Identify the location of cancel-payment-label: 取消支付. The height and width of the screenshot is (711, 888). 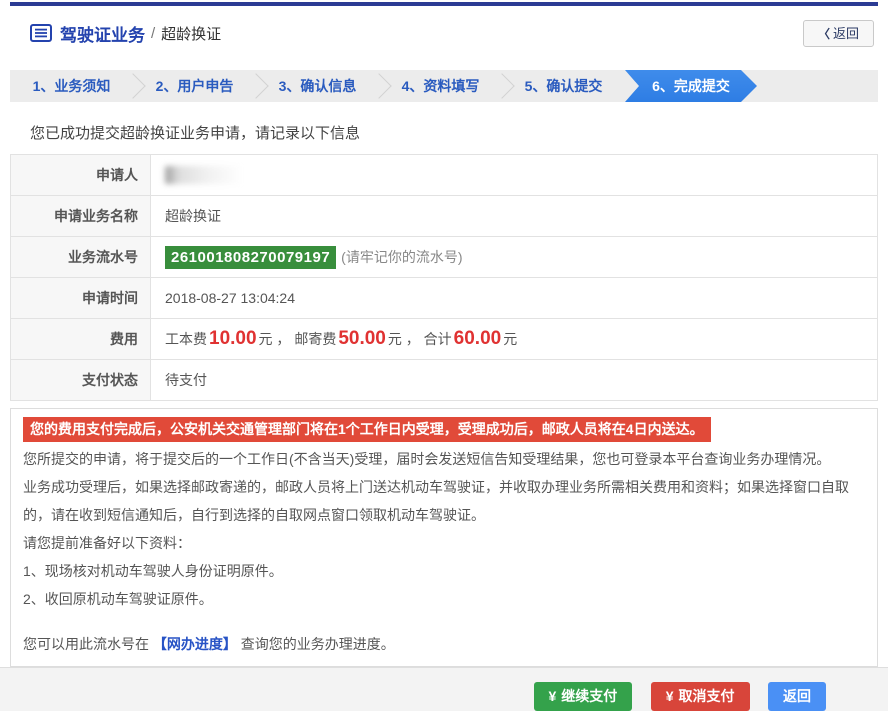
(706, 696).